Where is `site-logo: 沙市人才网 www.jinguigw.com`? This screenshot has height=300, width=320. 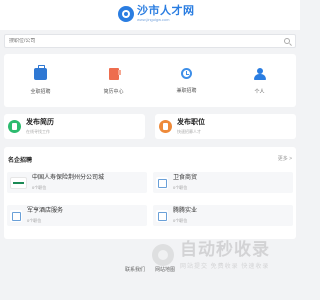 site-logo: 沙市人才网 www.jinguigw.com is located at coordinates (156, 16).